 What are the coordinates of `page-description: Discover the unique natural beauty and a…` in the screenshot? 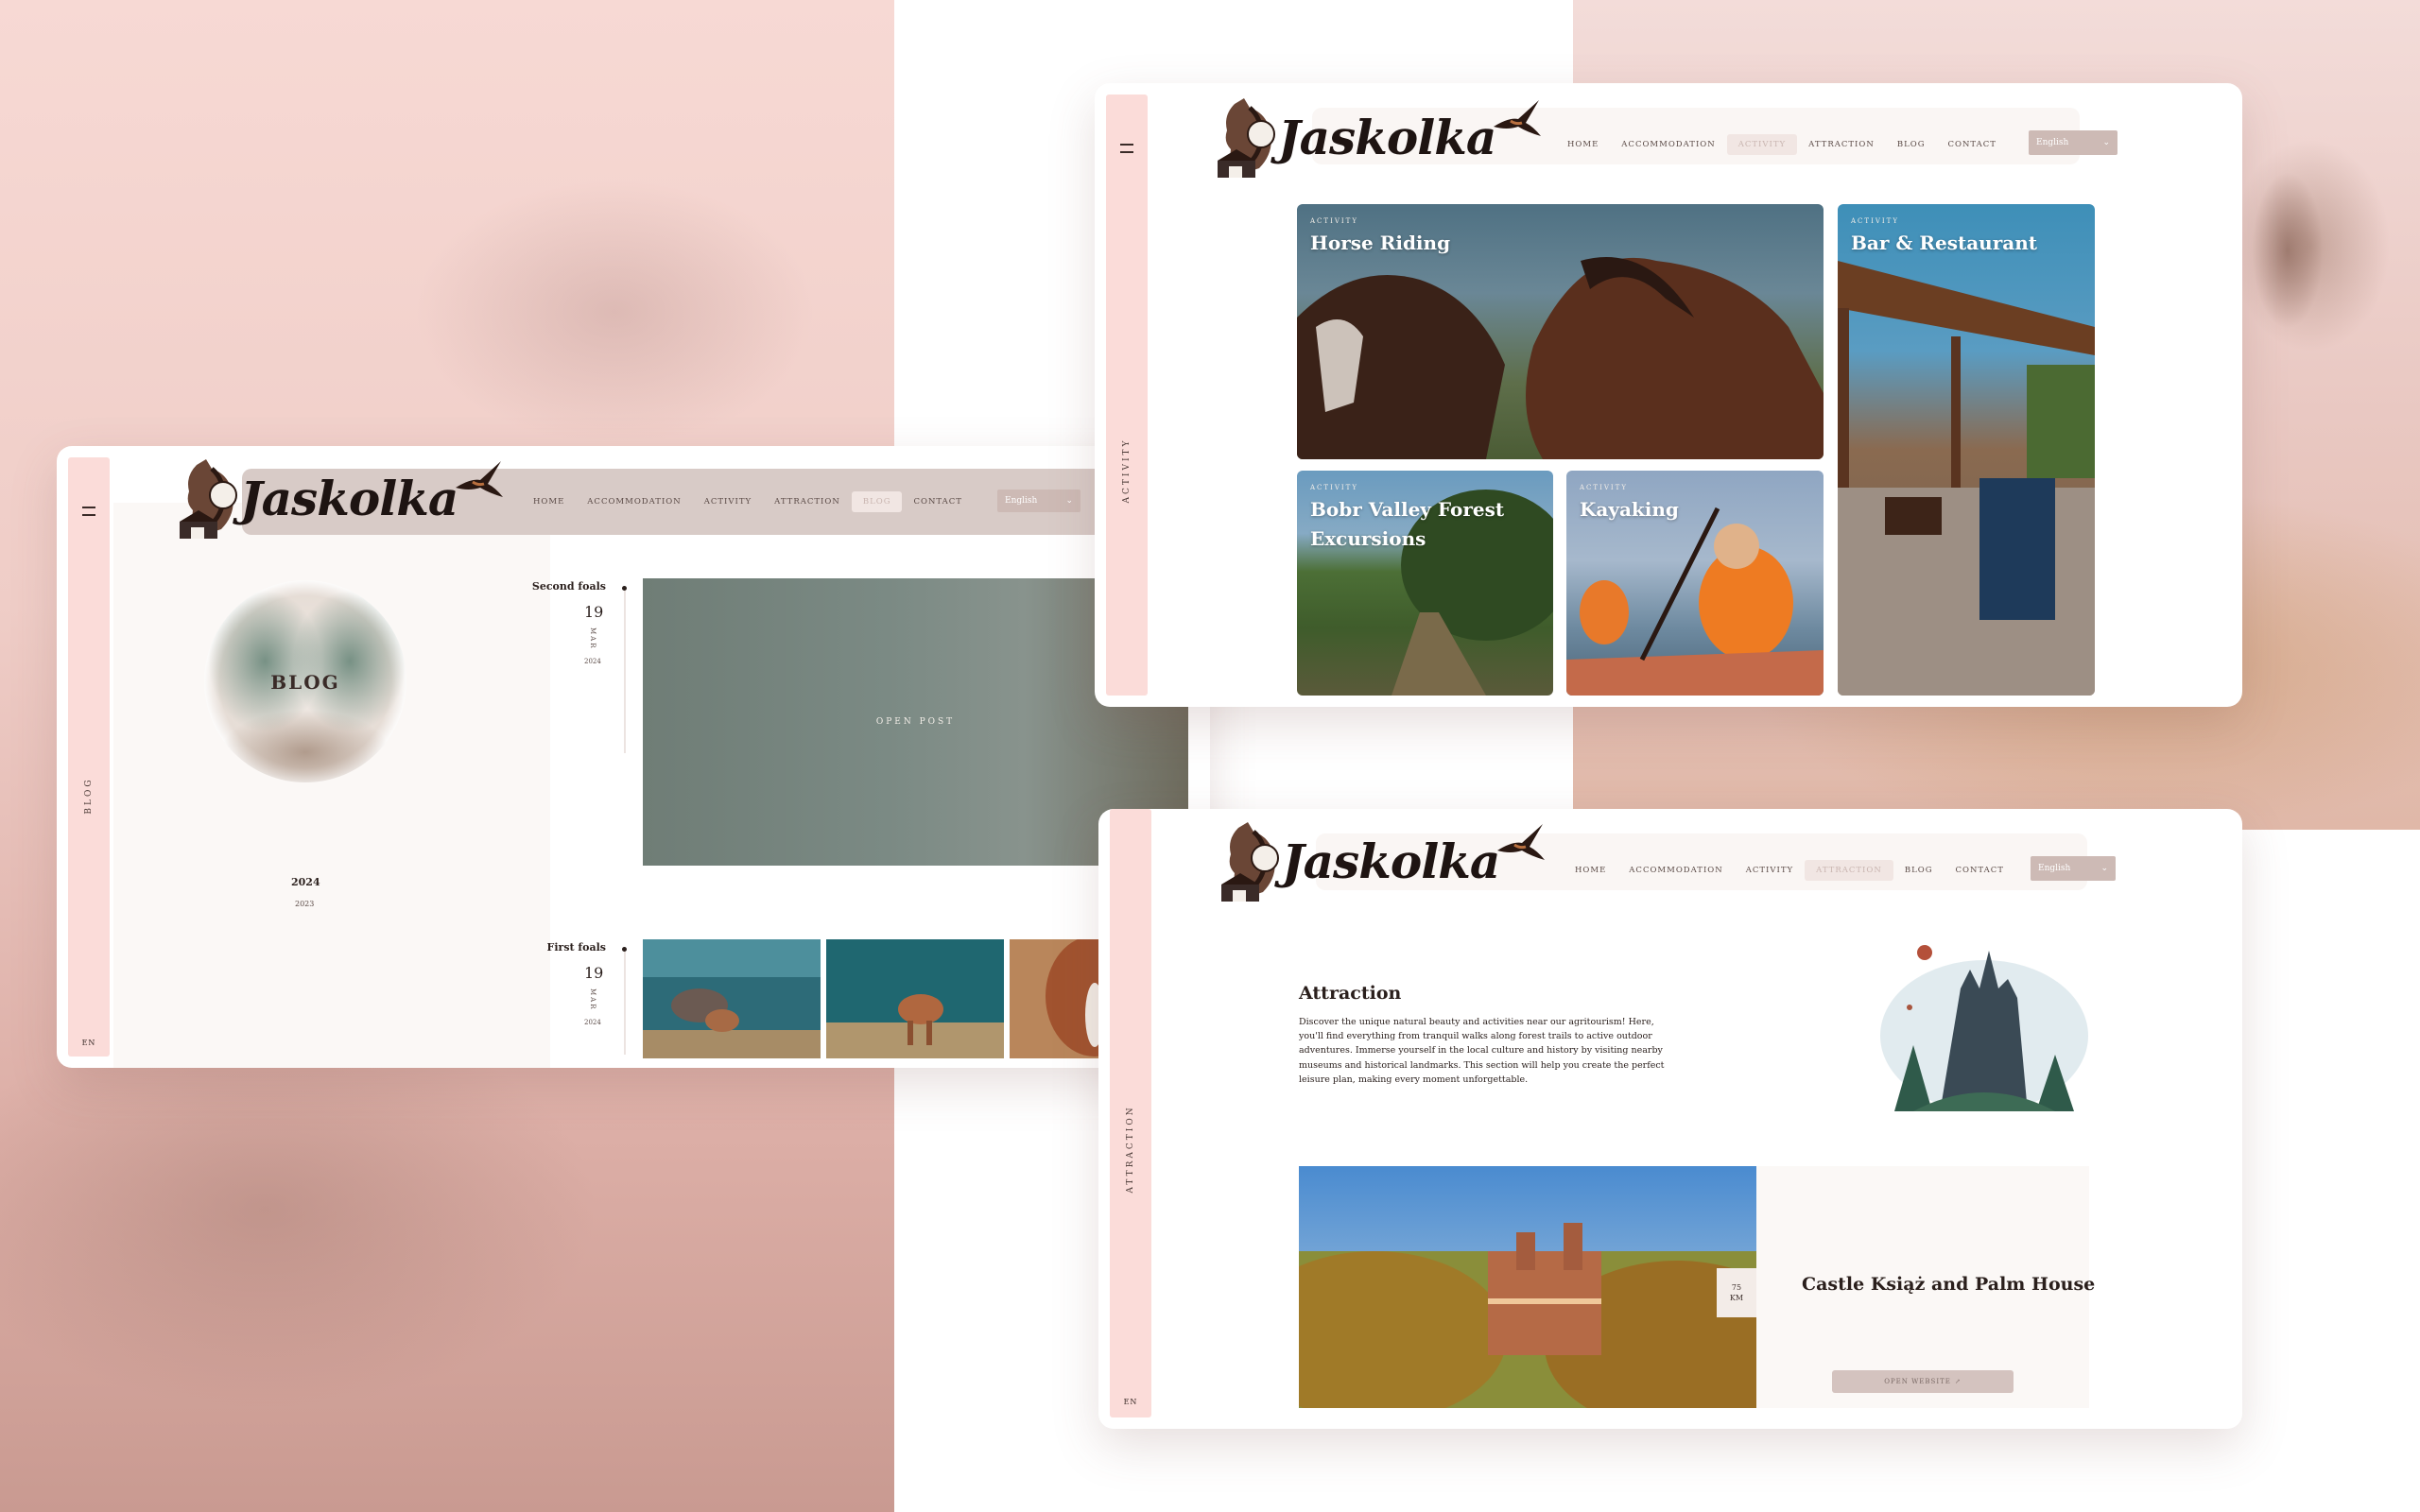 It's located at (1482, 1051).